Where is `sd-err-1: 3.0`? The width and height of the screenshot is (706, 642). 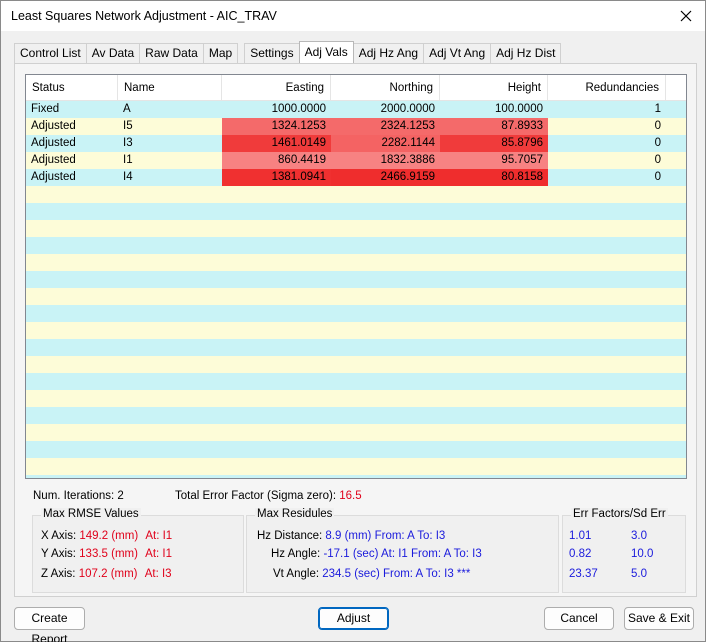
sd-err-1: 3.0 is located at coordinates (639, 536).